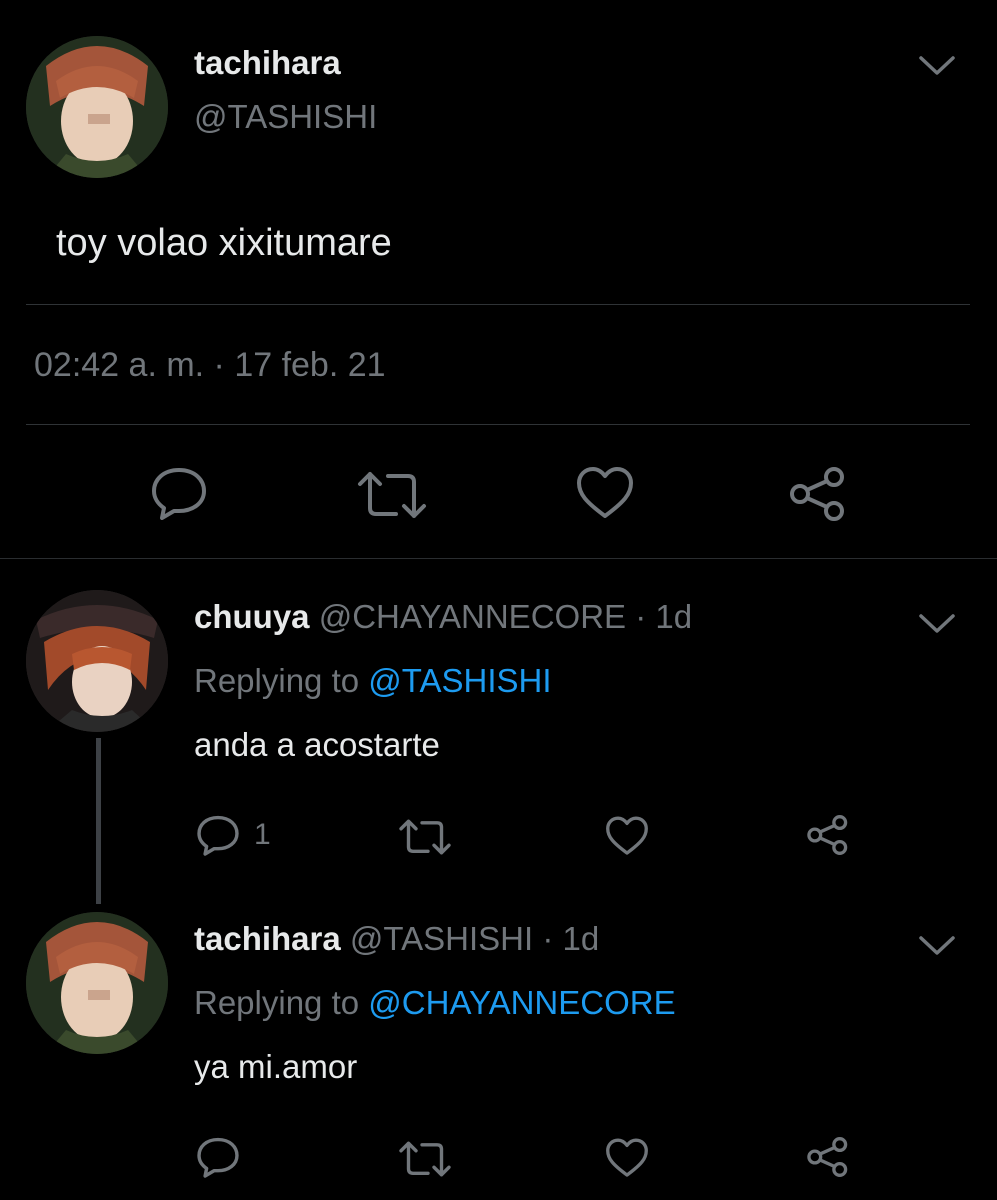  I want to click on reply-header: tachihara @TASHISHI · 1d, so click(396, 939).